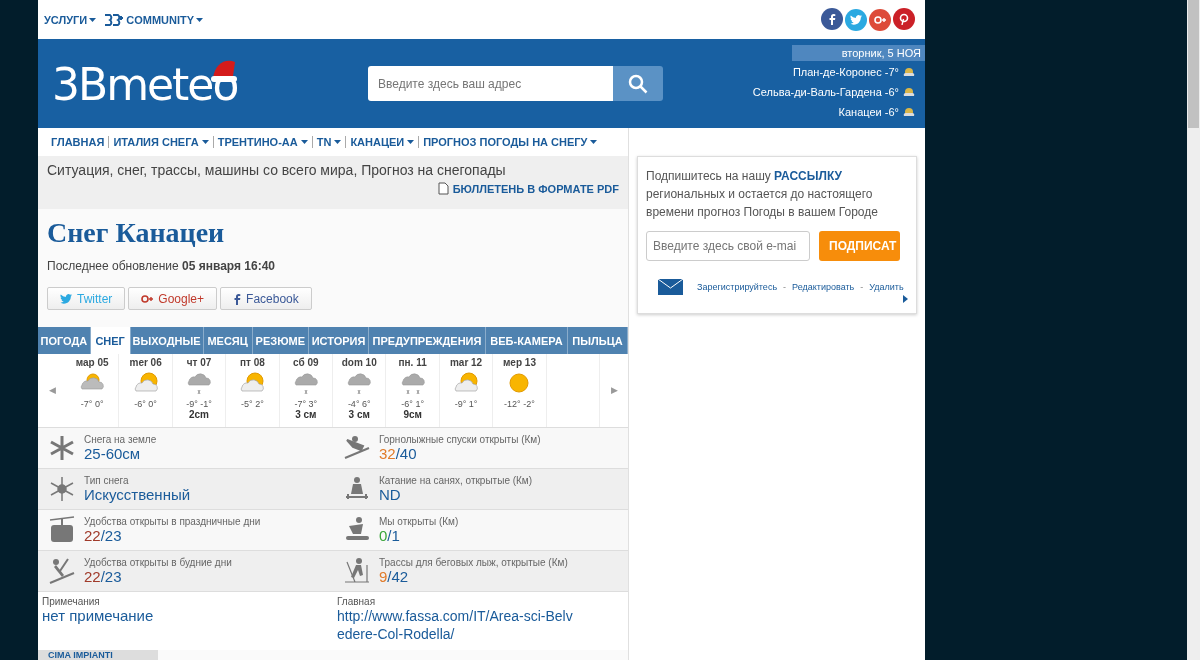  Describe the element at coordinates (306, 362) in the screenshot. I see `day-label: сб 09` at that location.